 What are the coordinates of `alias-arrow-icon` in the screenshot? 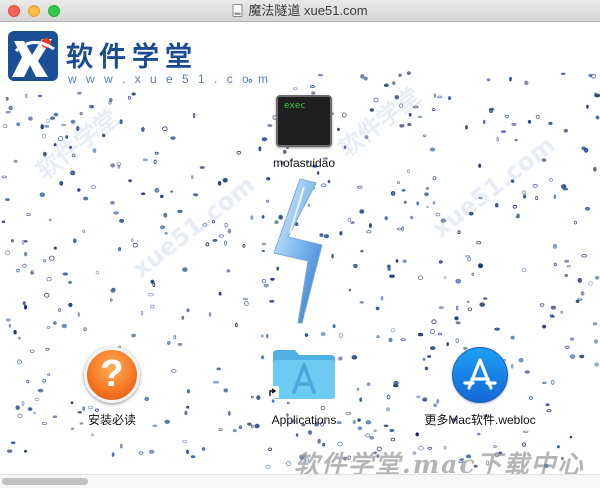 It's located at (273, 392).